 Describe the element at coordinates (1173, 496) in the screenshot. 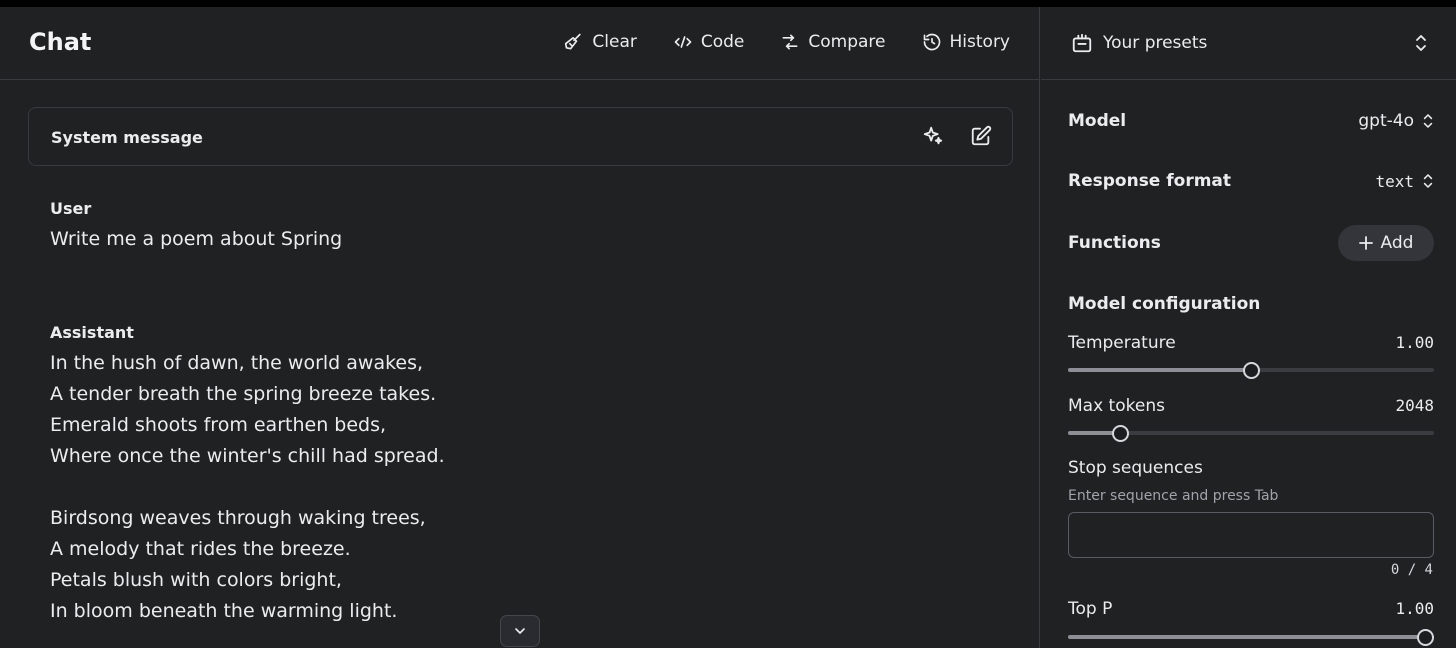

I see `stop-sequences-hint: Enter sequence and press Tab` at that location.